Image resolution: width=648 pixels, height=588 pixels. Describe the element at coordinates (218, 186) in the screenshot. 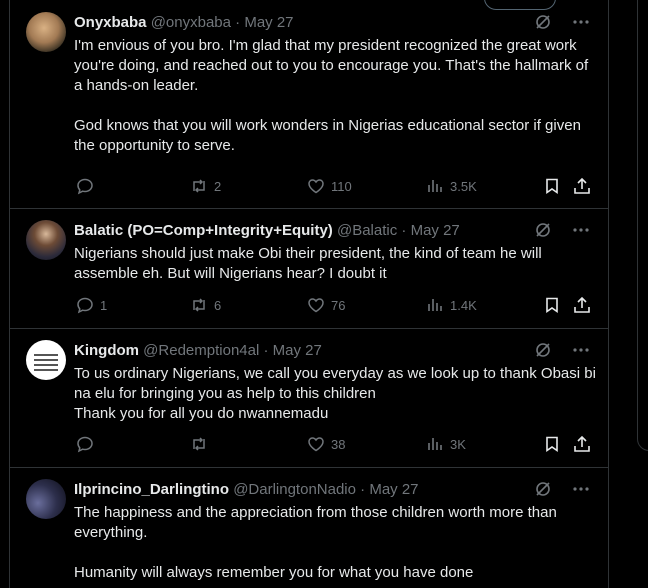

I see `repost-count: 2` at that location.